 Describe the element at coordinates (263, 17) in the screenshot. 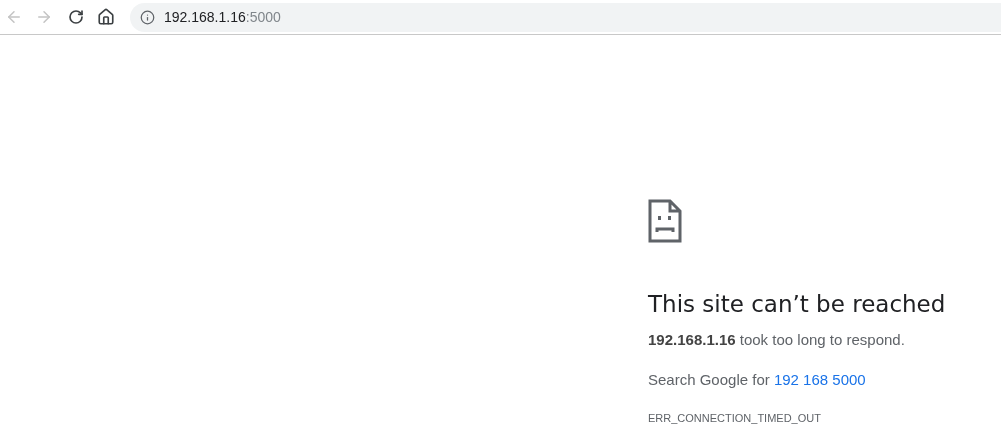

I see `url-port: :5000` at that location.